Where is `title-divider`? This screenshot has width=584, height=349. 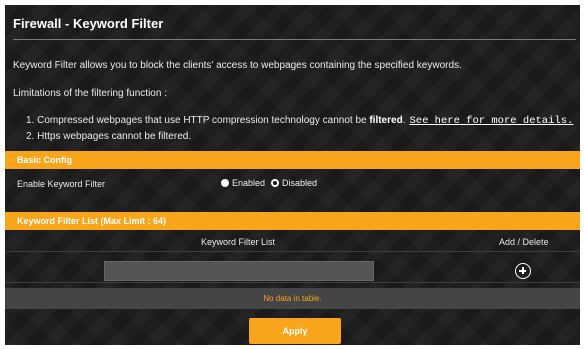 title-divider is located at coordinates (294, 39).